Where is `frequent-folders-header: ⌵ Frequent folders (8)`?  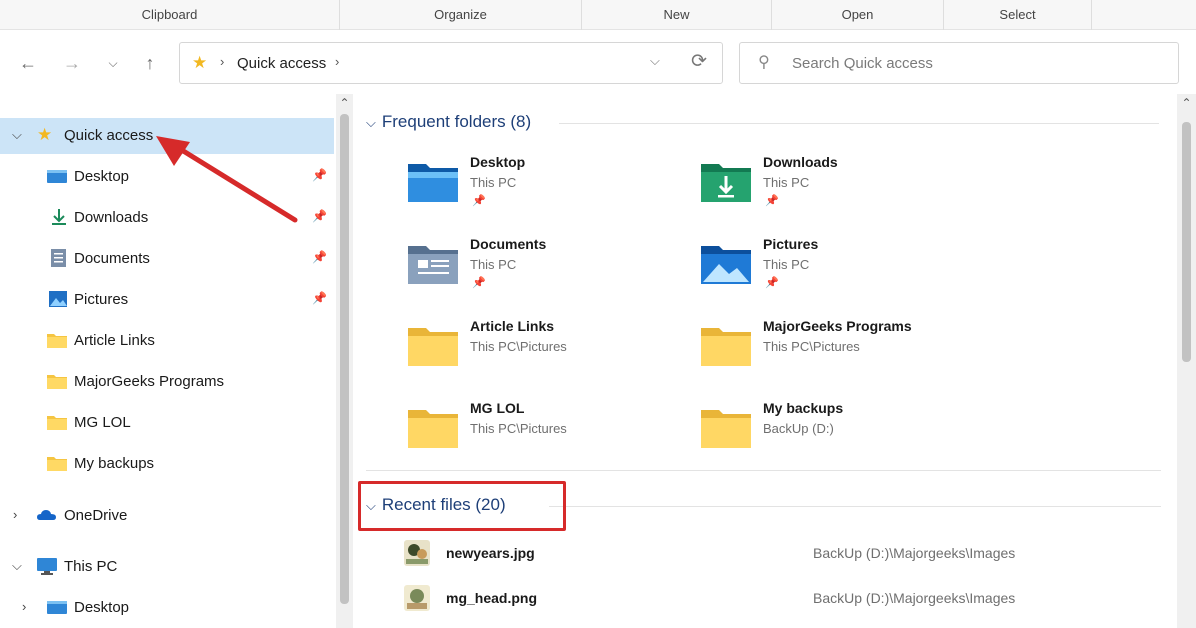 frequent-folders-header: ⌵ Frequent folders (8) is located at coordinates (448, 122).